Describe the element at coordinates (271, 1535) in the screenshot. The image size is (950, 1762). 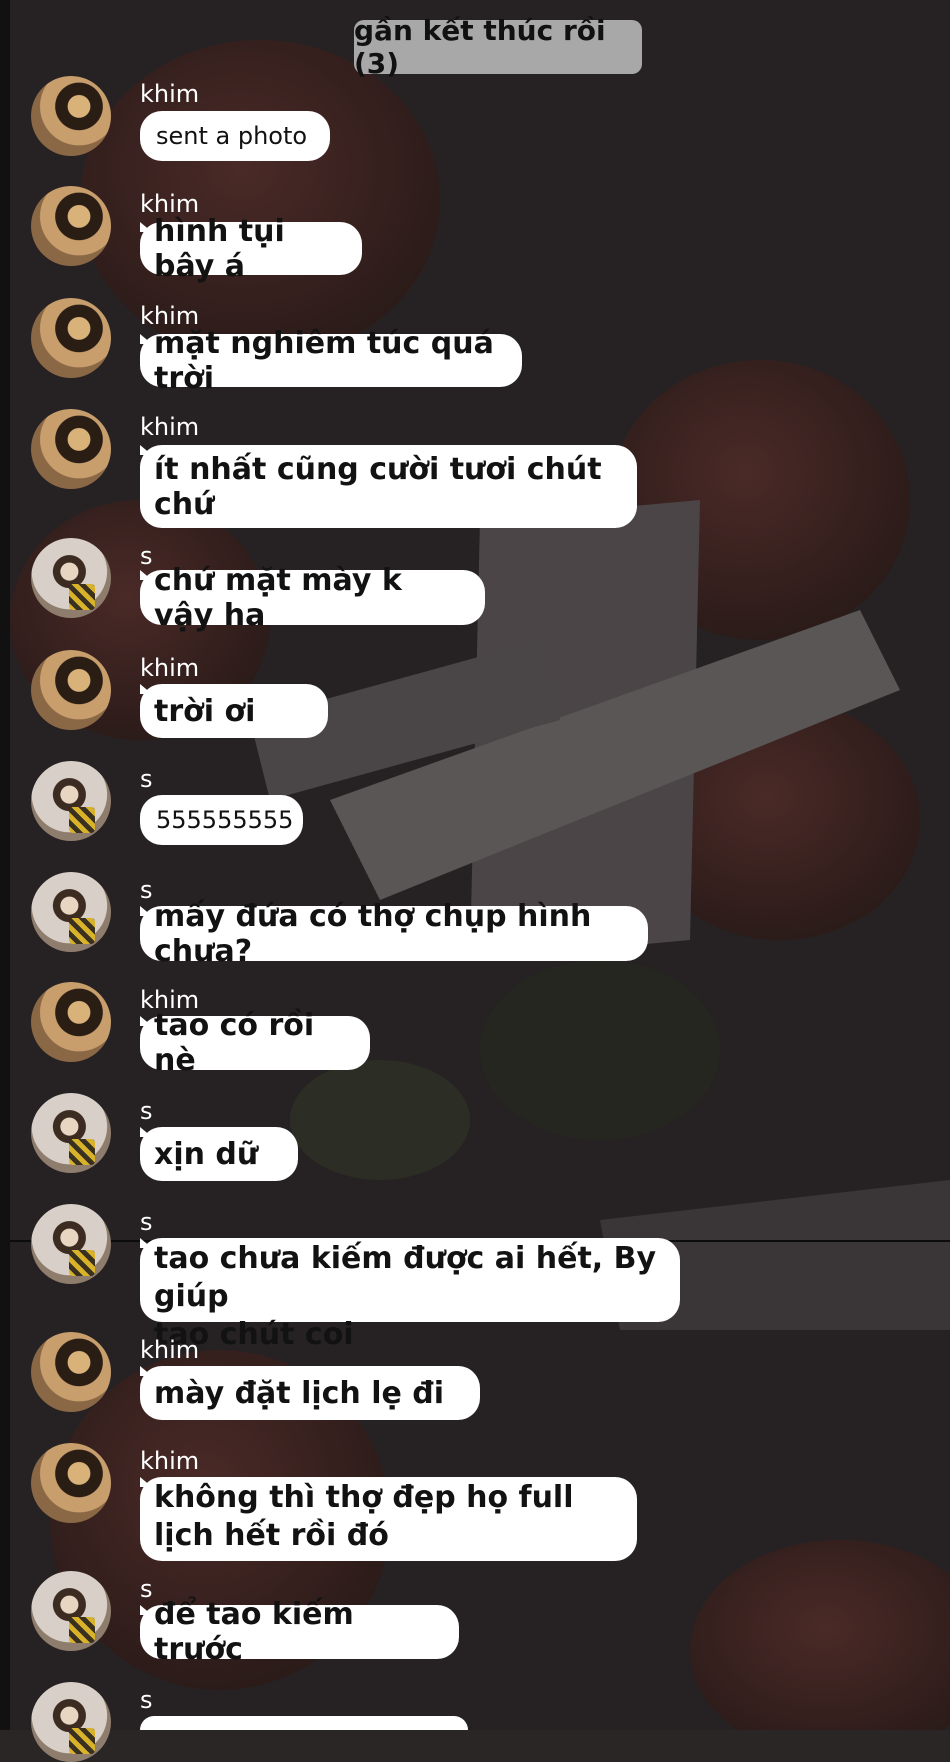
I see `message-line: lịch hết rồi đó` at that location.